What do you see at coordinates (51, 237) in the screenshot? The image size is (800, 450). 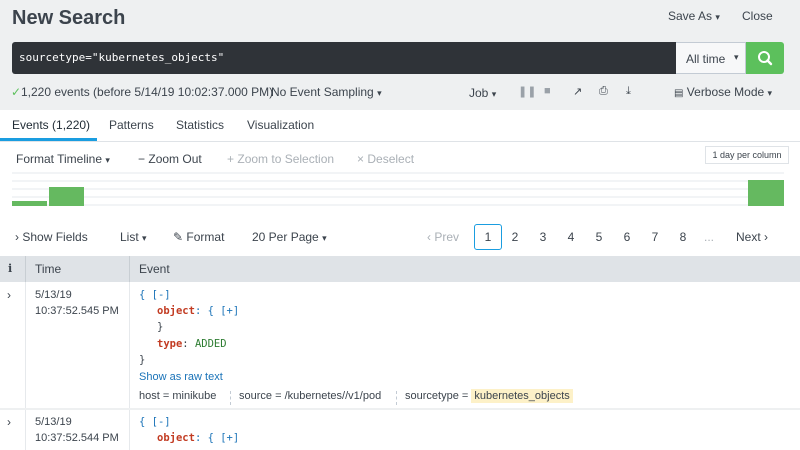 I see `show-fields-button: › Show Fields` at bounding box center [51, 237].